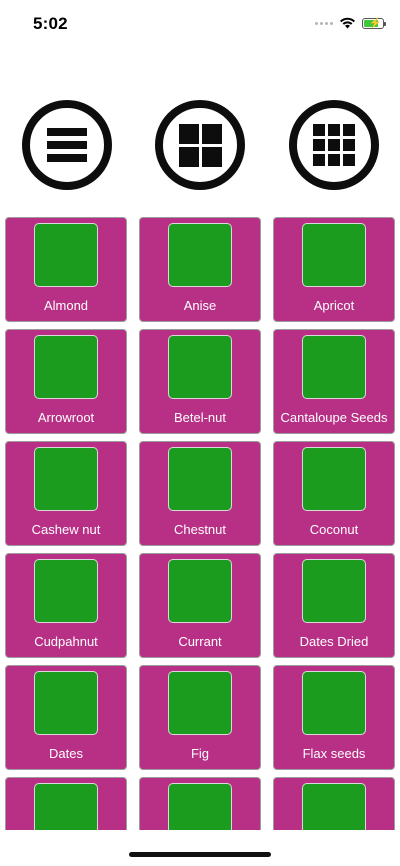  I want to click on item-label: Cudpahnut, so click(66, 641).